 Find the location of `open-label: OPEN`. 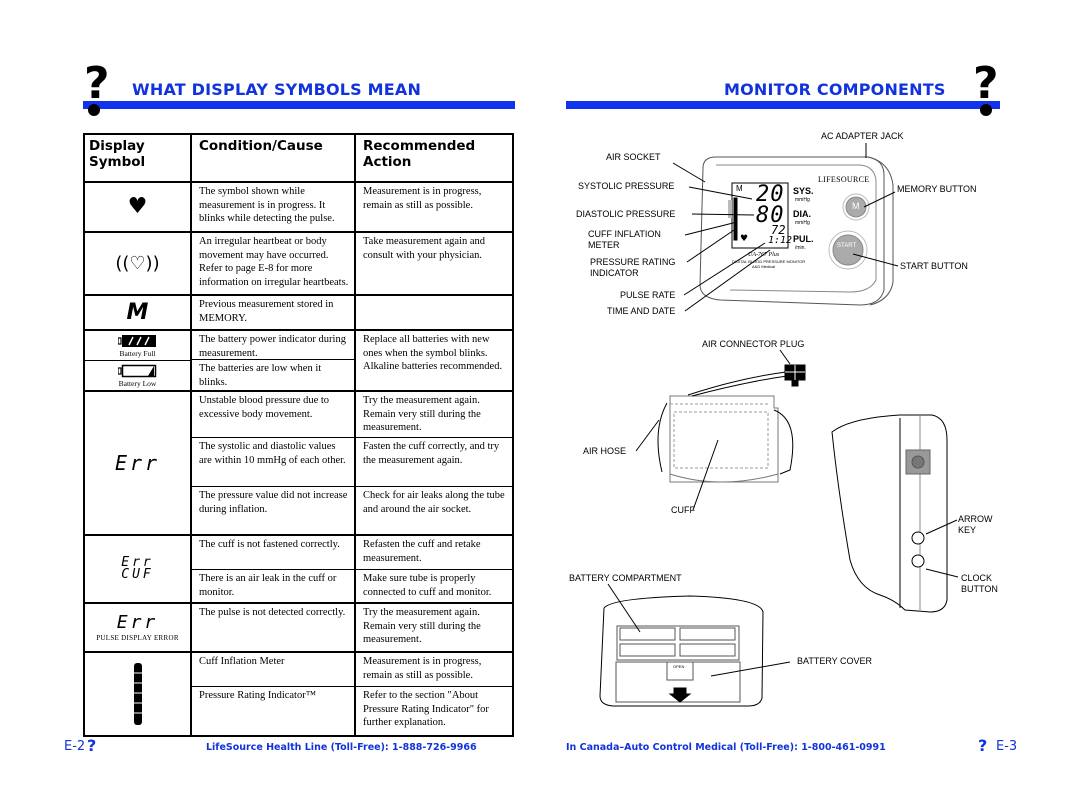

open-label: OPEN is located at coordinates (679, 666).